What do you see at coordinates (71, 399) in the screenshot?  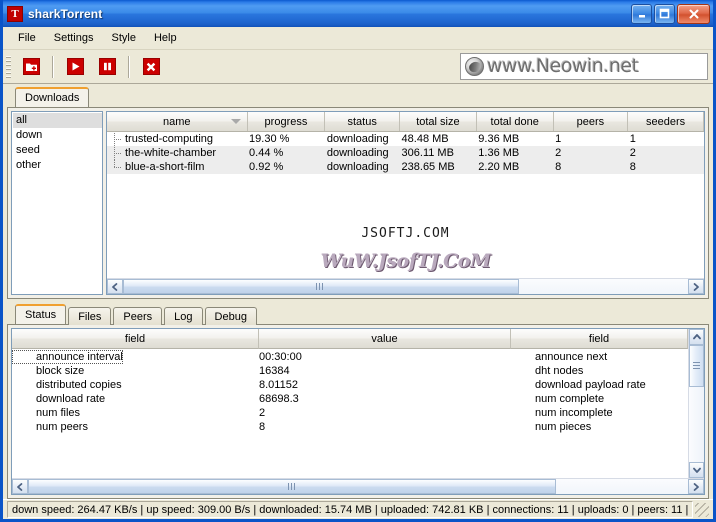 I see `status-field-label: download rate` at bounding box center [71, 399].